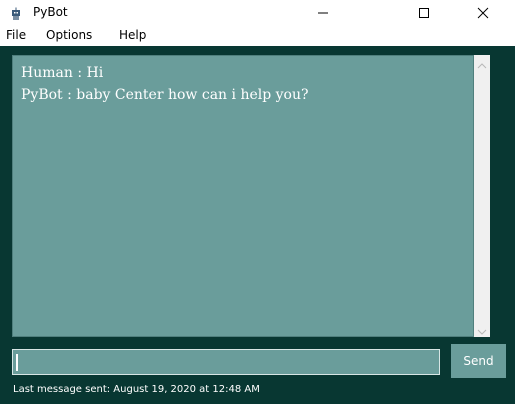  I want to click on close-icon, so click(483, 13).